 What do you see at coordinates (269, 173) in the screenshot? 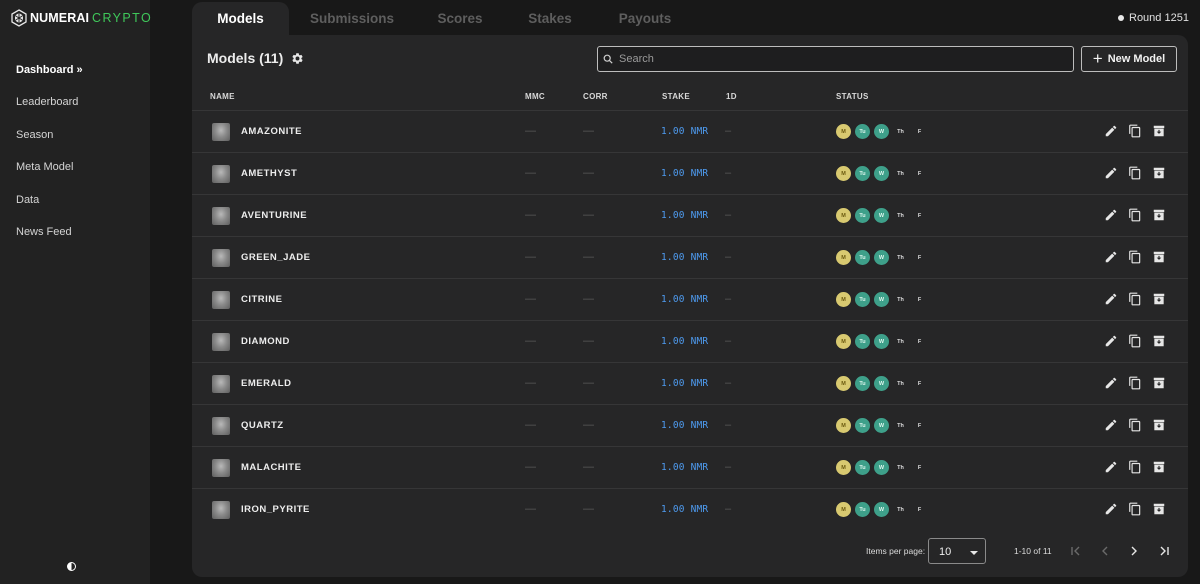
I see `model-name: AMETHYST` at bounding box center [269, 173].